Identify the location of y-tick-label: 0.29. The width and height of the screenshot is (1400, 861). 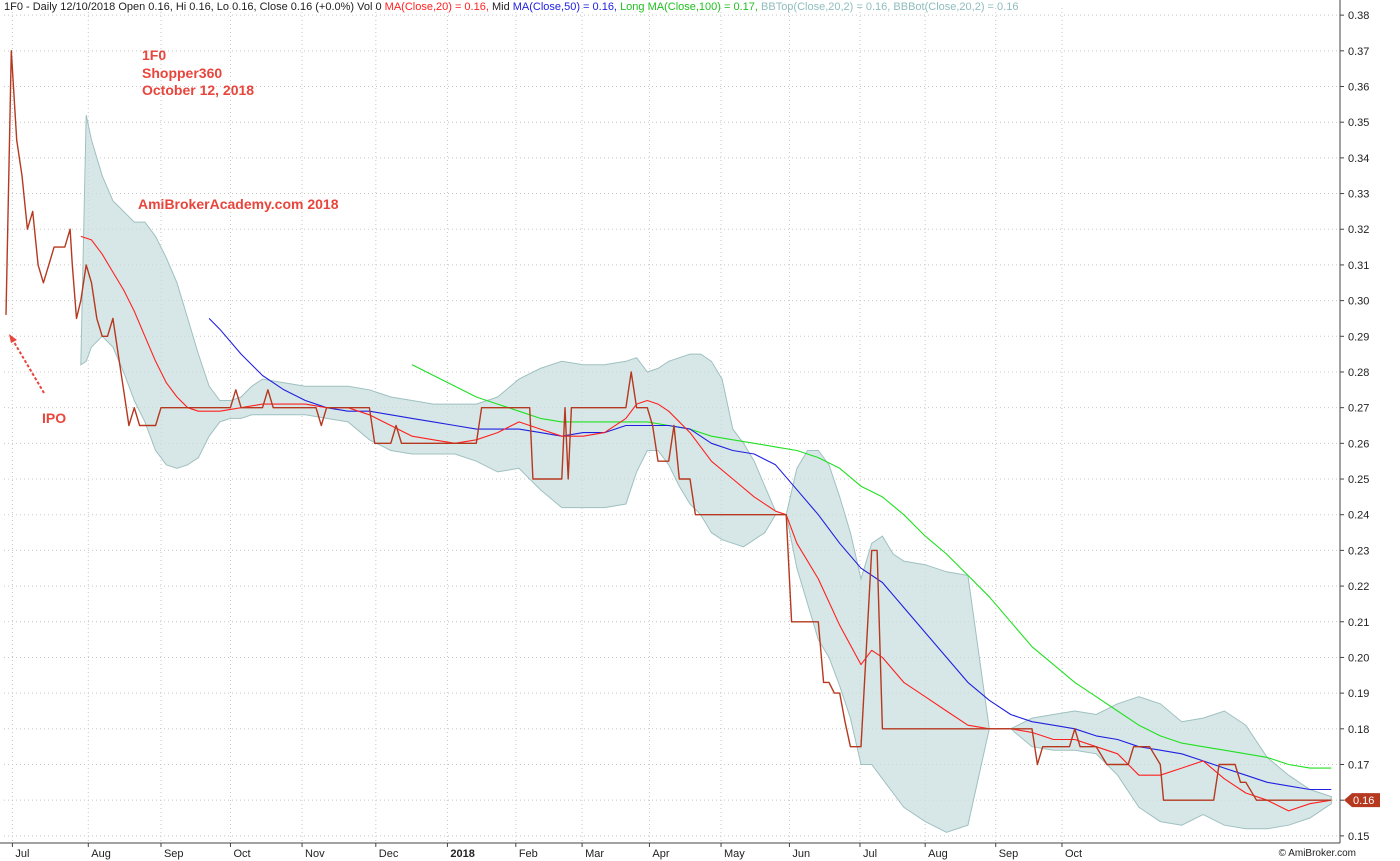
(1358, 337).